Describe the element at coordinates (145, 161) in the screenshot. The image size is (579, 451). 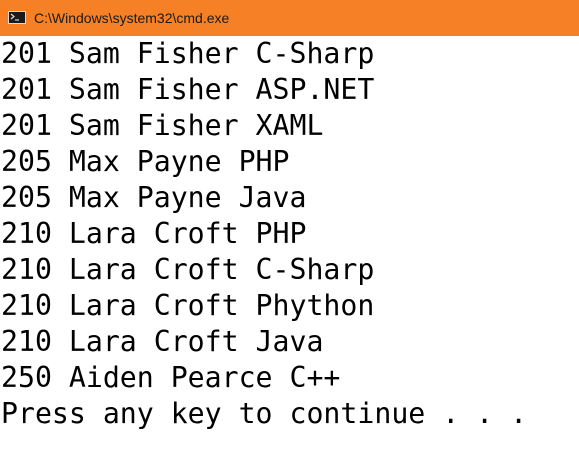
I see `console-line: 205 Max Payne PHP` at that location.